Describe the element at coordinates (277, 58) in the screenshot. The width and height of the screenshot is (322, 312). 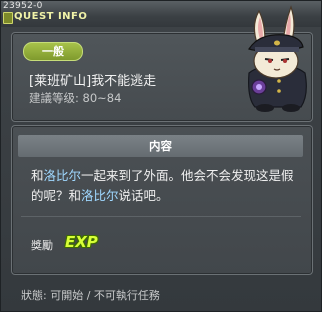
I see `npc-rabbit-avatar` at that location.